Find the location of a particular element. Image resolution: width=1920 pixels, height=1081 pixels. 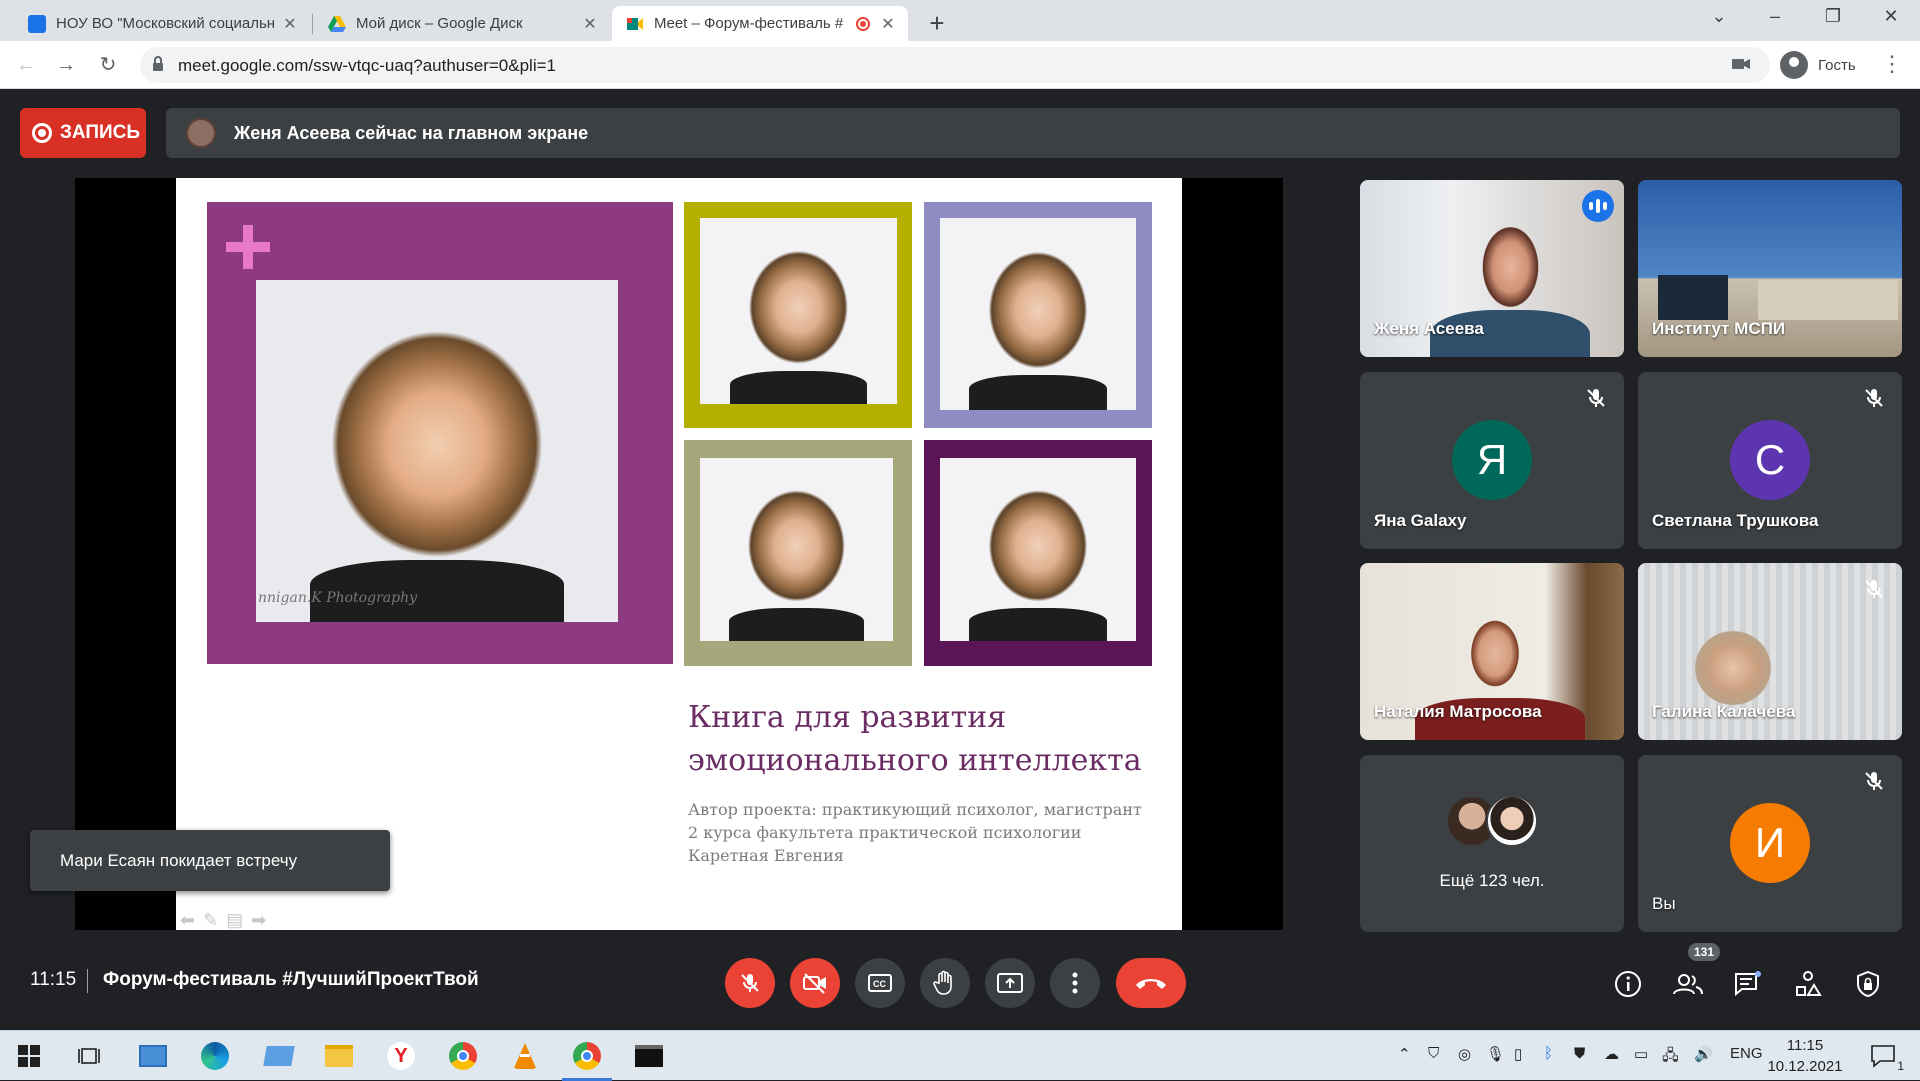

tab-title: НОУ ВО "Московский социальн is located at coordinates (166, 23).